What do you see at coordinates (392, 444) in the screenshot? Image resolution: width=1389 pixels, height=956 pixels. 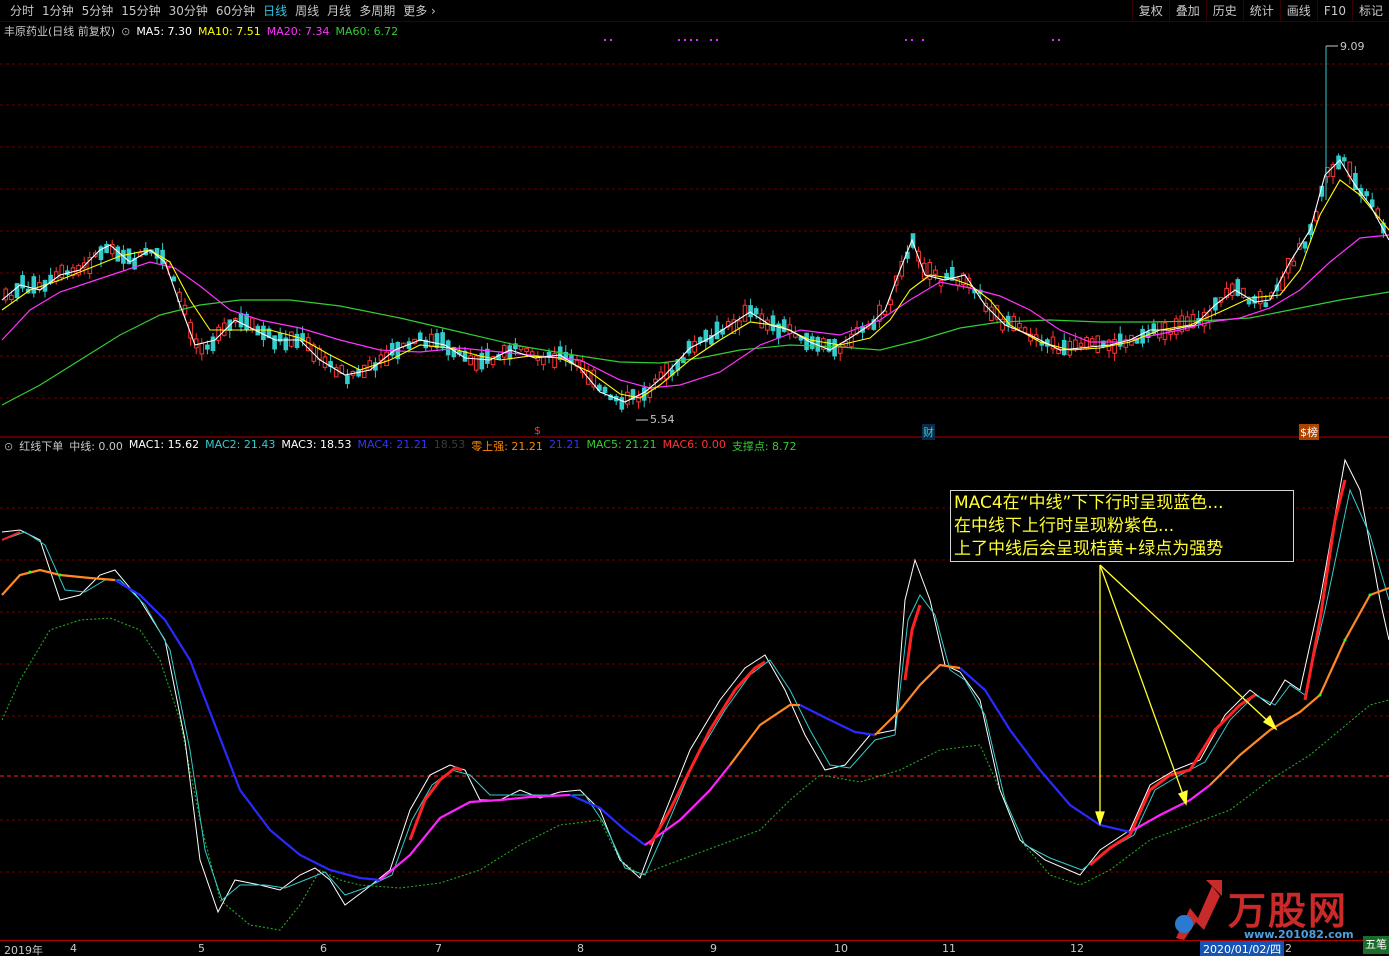 I see `sub-value-4: MAC4: 21.21` at bounding box center [392, 444].